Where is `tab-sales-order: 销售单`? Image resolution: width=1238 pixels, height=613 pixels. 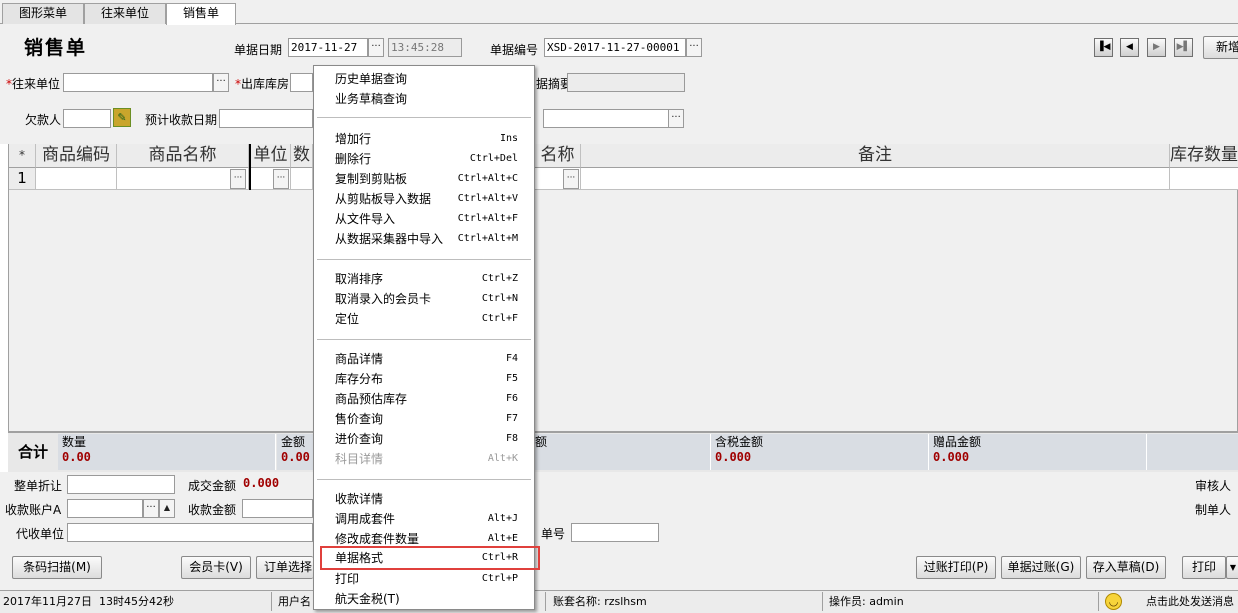
tab-sales-order: 销售单 is located at coordinates (201, 14).